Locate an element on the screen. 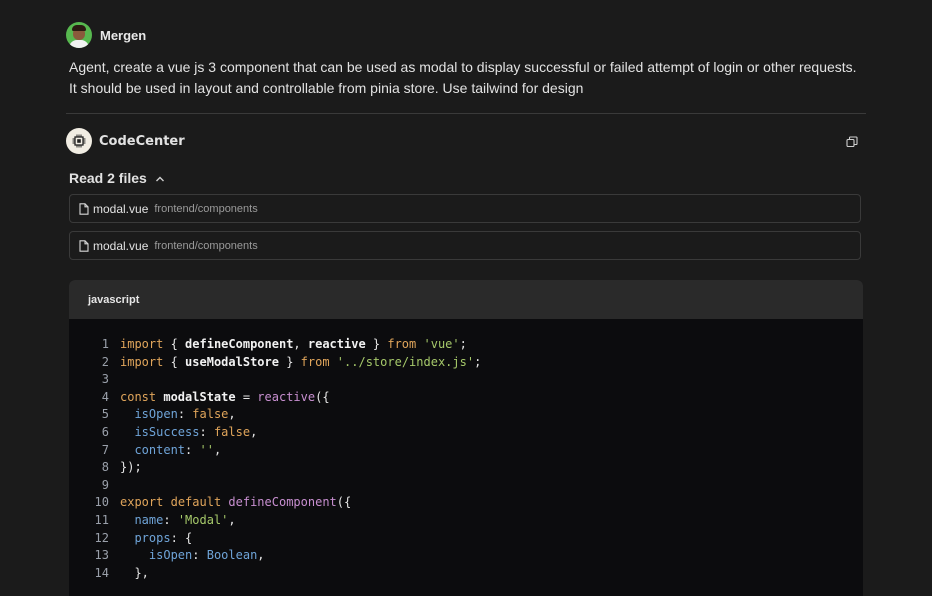 The height and width of the screenshot is (596, 932). line-number: 5 is located at coordinates (105, 414).